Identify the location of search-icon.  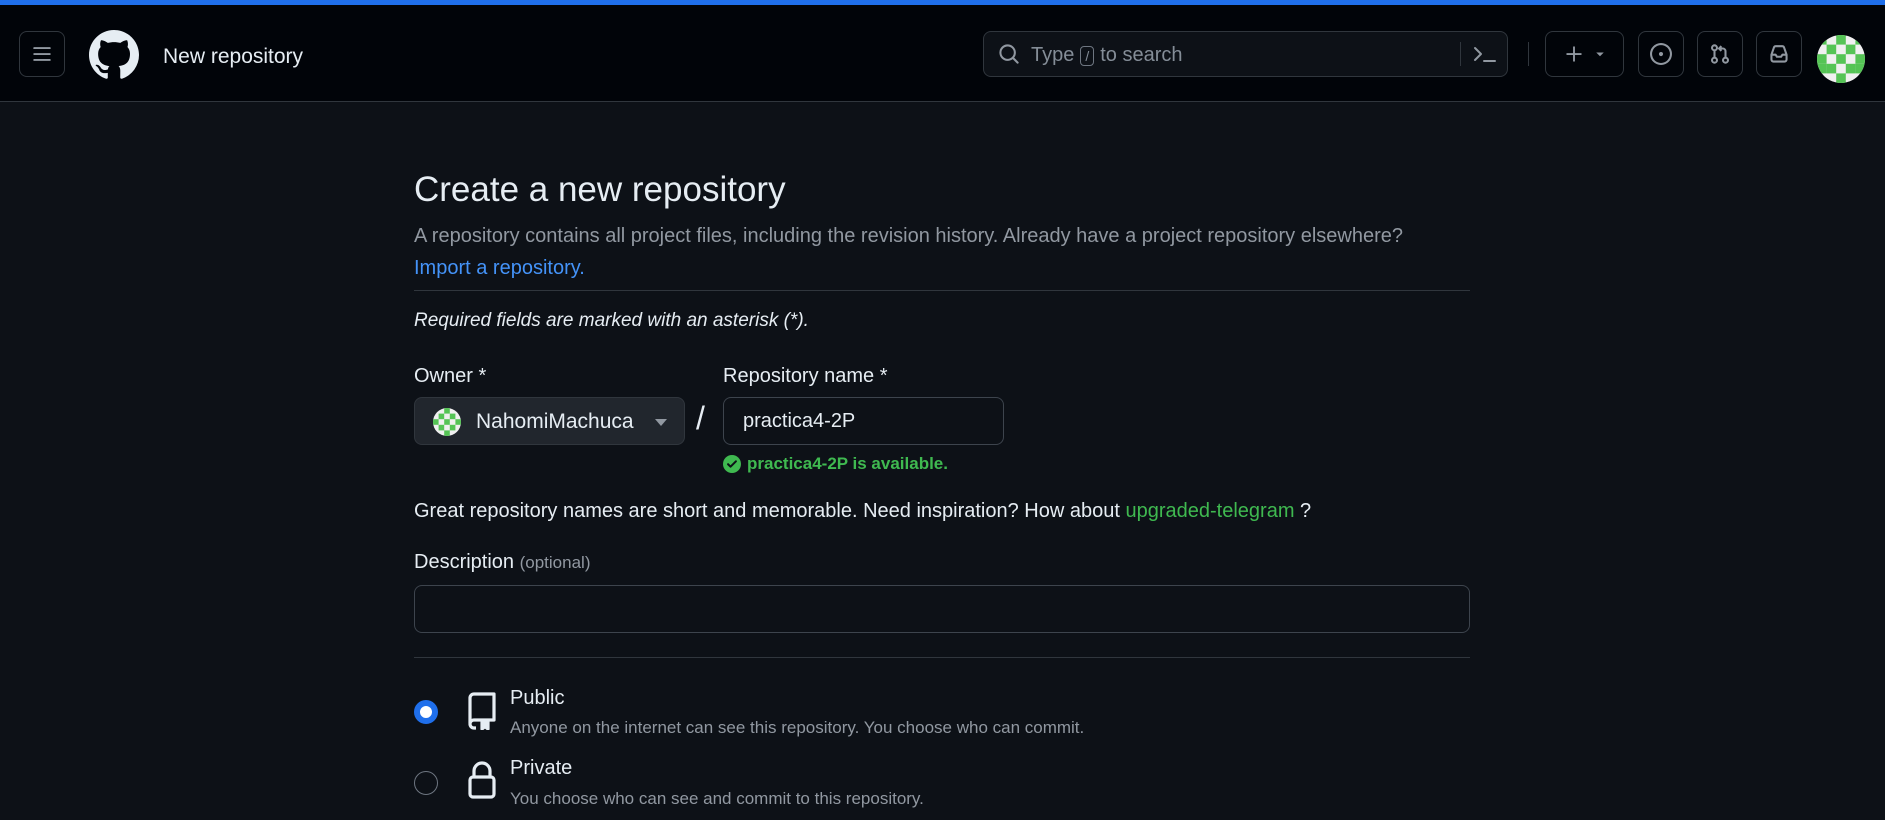
(1009, 54).